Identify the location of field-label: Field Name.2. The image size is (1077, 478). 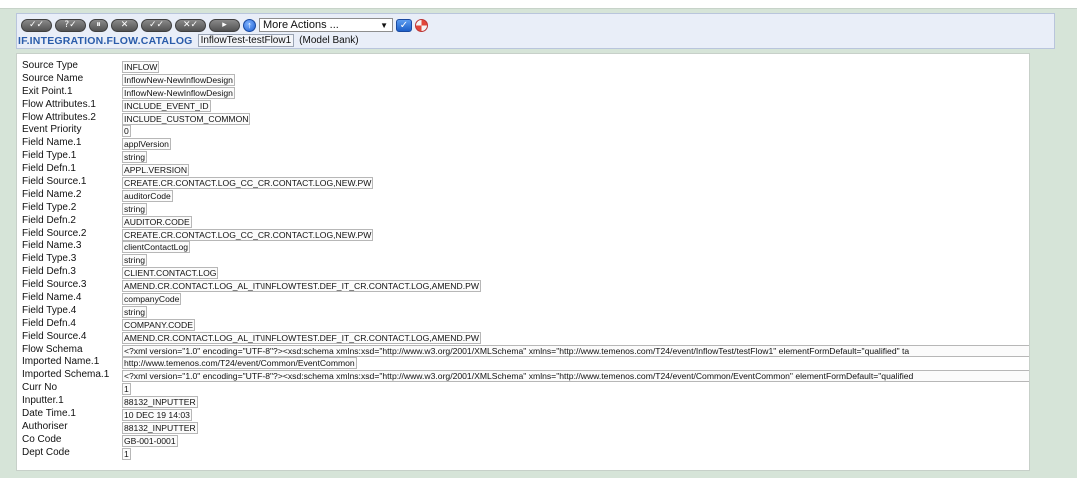
(52, 194).